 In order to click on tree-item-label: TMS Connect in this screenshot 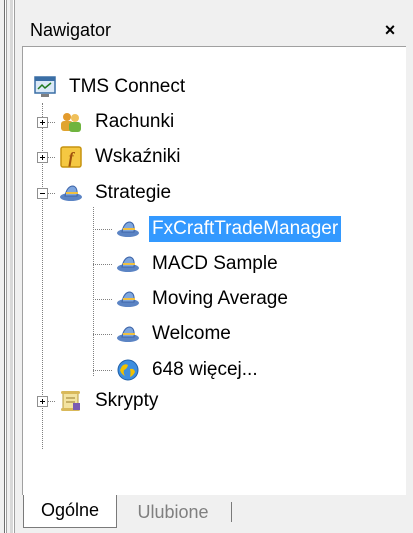, I will do `click(127, 86)`.